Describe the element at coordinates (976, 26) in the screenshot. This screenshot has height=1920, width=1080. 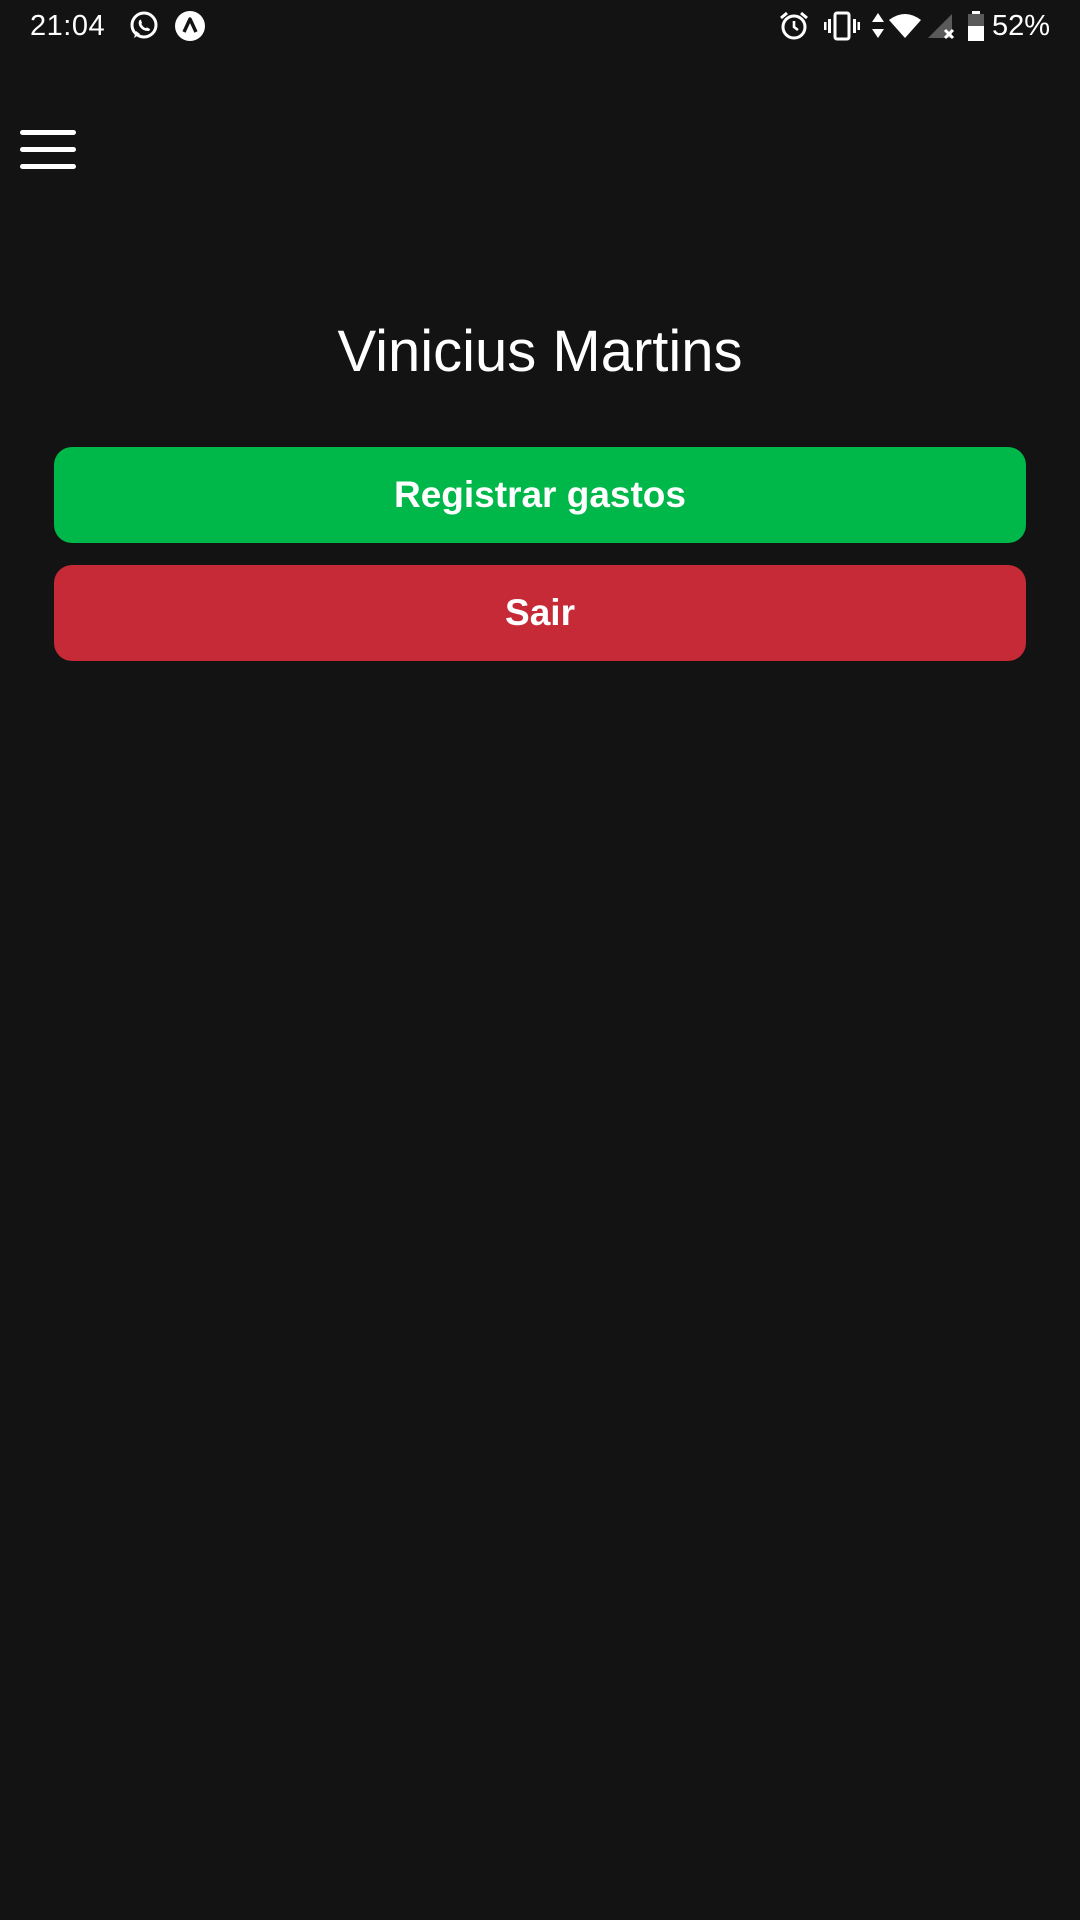
I see `battery-icon` at that location.